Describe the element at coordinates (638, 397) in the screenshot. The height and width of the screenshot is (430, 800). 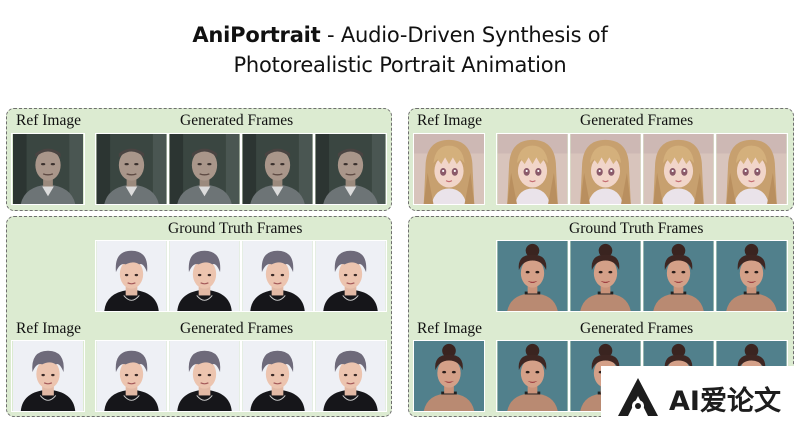
I see `logo-icon` at that location.